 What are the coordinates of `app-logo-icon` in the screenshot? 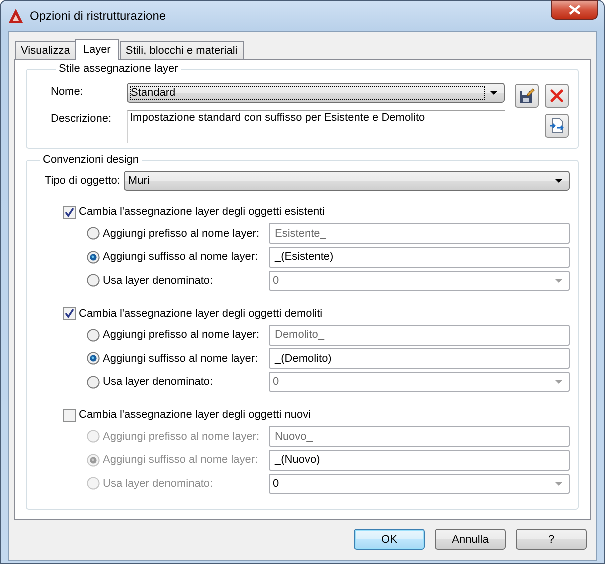 It's located at (16, 16).